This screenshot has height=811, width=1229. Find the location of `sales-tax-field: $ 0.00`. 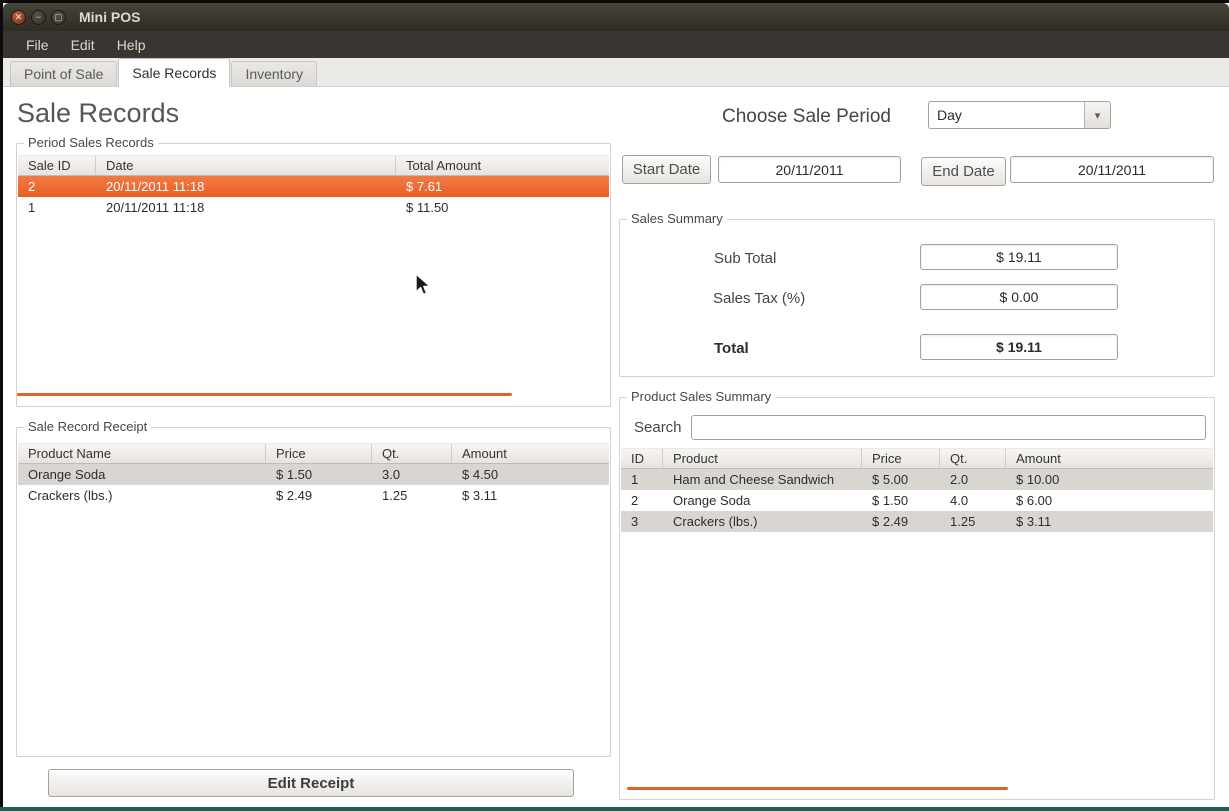

sales-tax-field: $ 0.00 is located at coordinates (1019, 297).